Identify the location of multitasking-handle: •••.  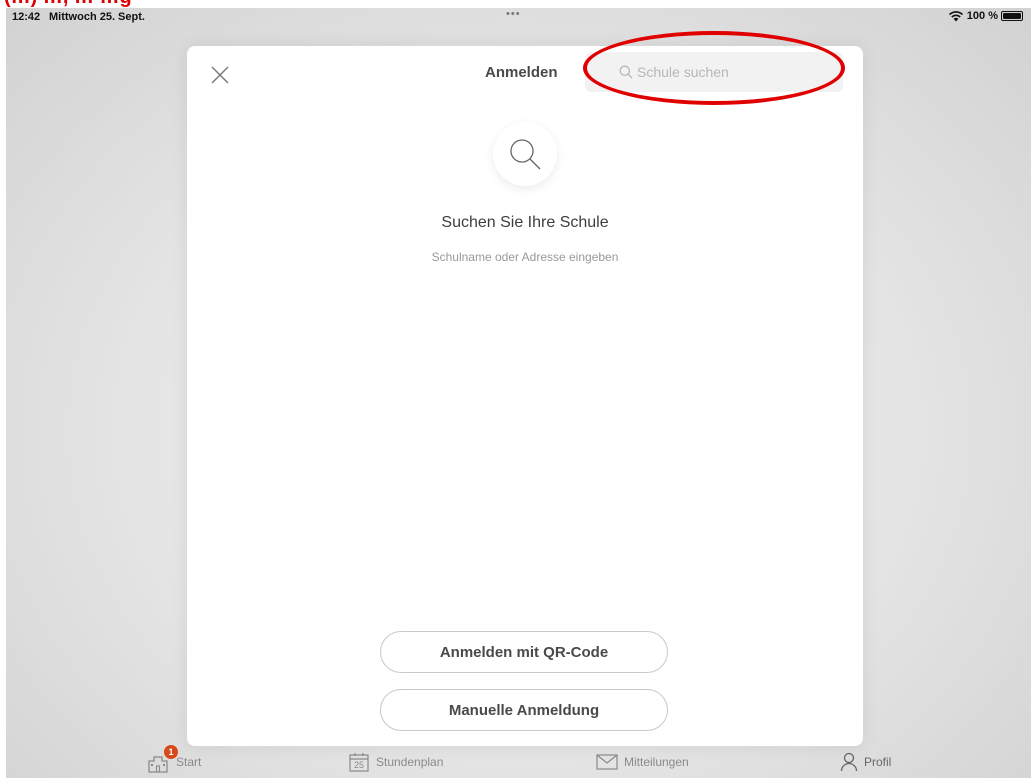
(513, 14).